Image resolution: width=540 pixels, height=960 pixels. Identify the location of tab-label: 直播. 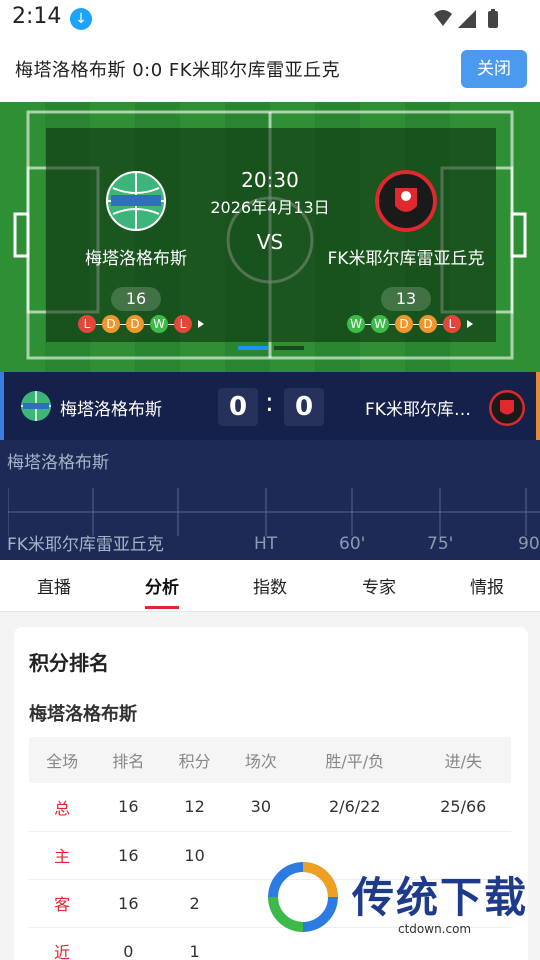
(54, 588).